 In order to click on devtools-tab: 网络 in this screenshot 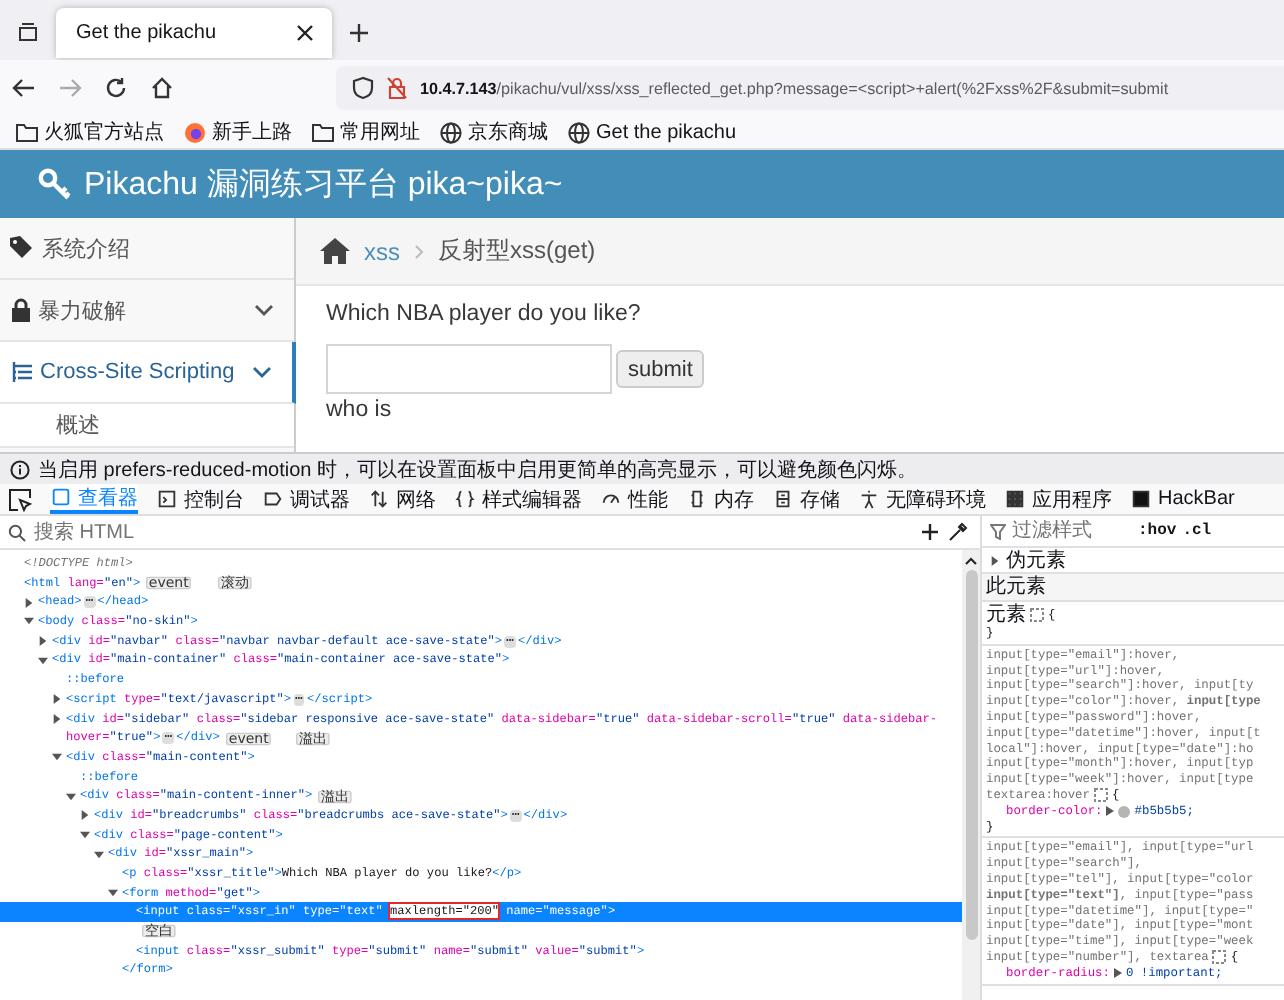, I will do `click(402, 499)`.